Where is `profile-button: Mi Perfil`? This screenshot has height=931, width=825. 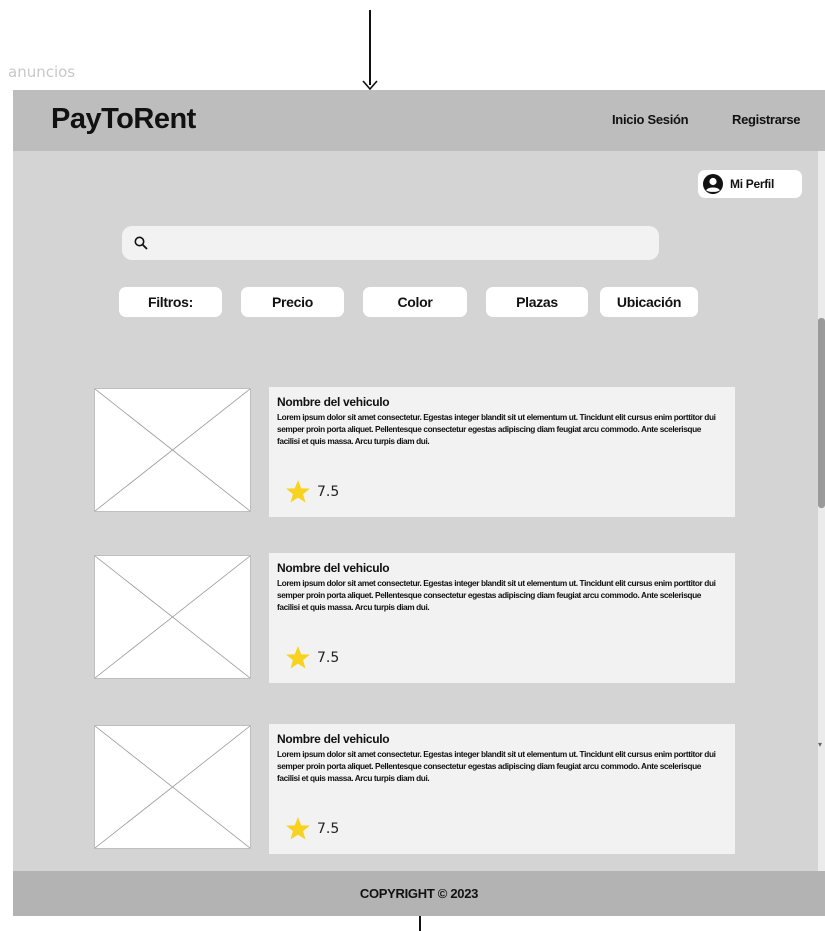
profile-button: Mi Perfil is located at coordinates (750, 184).